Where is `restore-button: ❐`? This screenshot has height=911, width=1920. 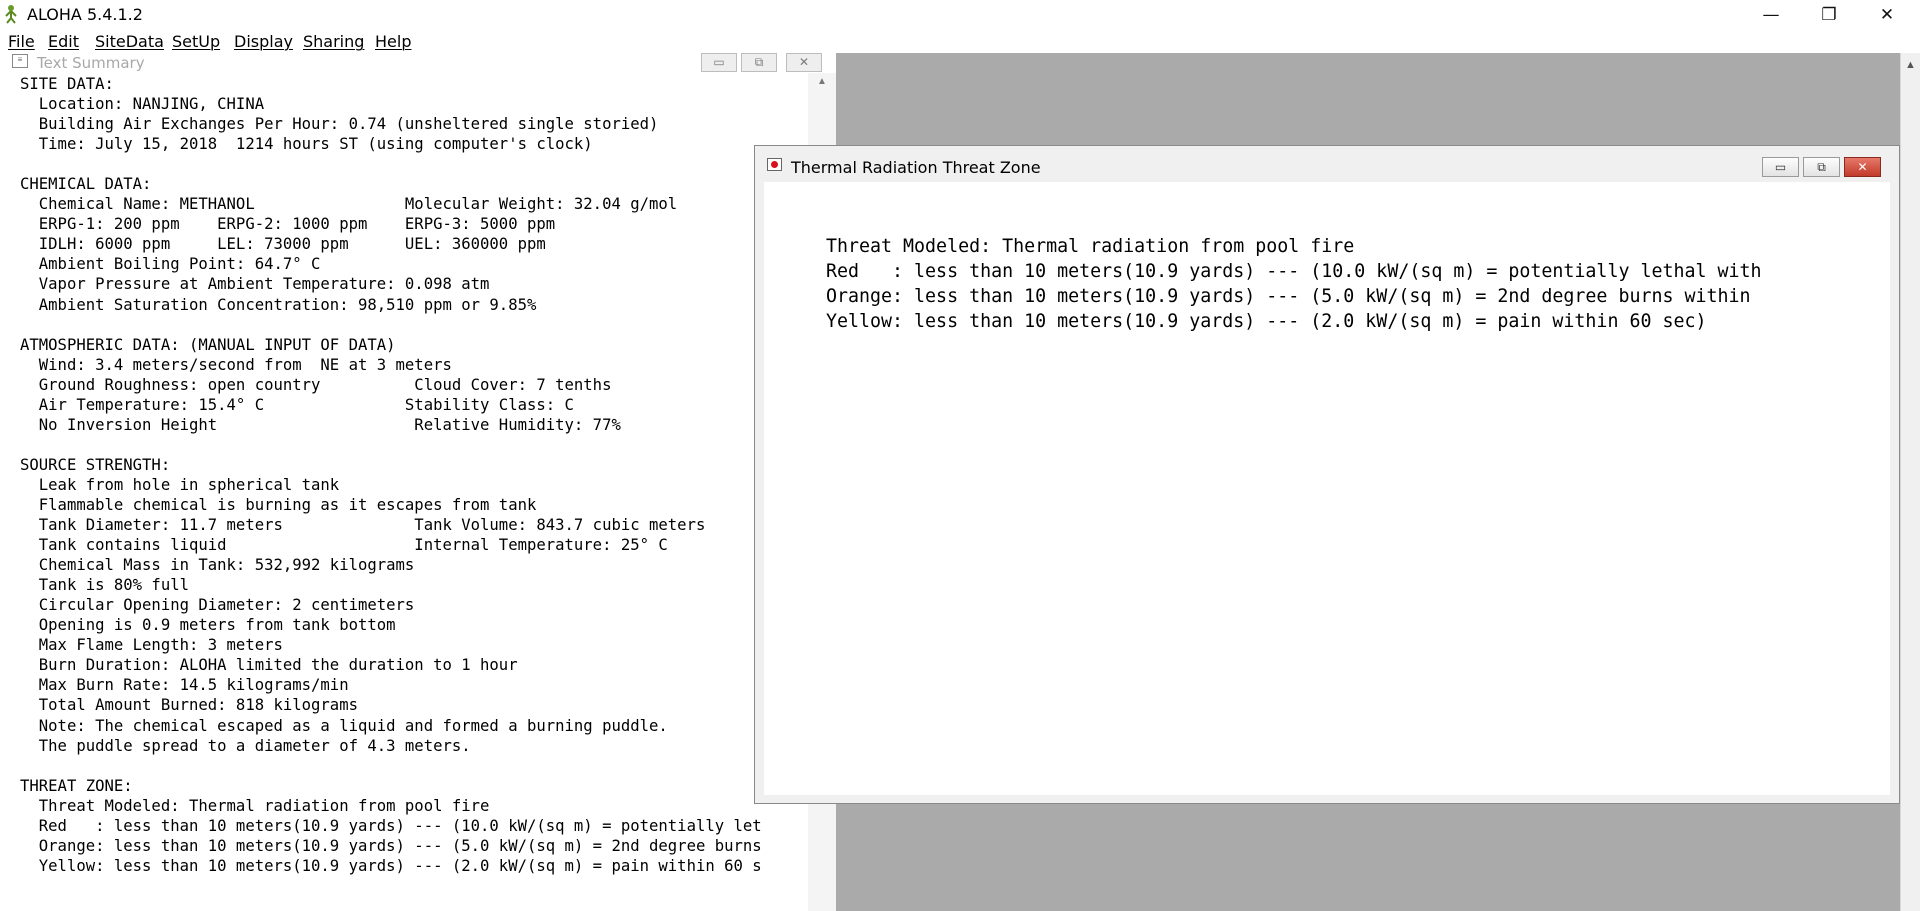 restore-button: ❐ is located at coordinates (1829, 14).